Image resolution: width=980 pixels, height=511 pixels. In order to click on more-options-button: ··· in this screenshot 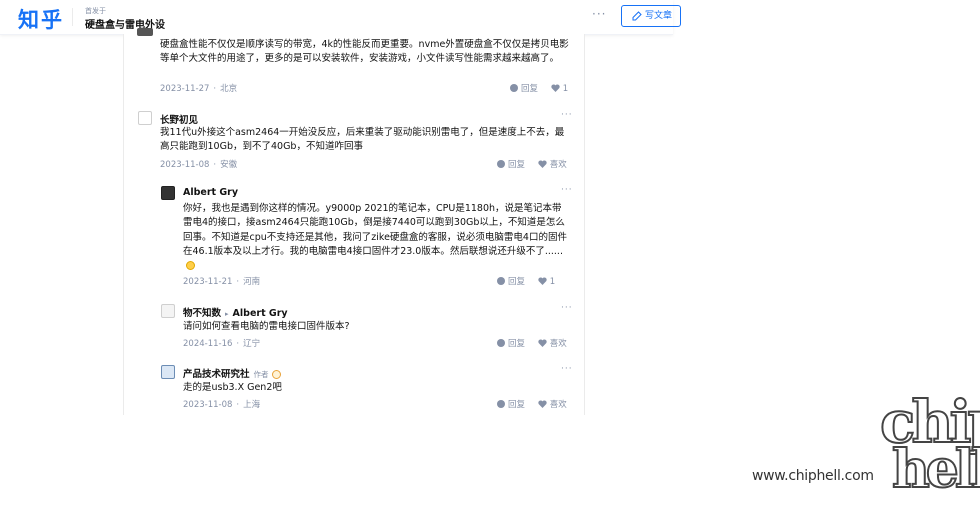, I will do `click(599, 14)`.